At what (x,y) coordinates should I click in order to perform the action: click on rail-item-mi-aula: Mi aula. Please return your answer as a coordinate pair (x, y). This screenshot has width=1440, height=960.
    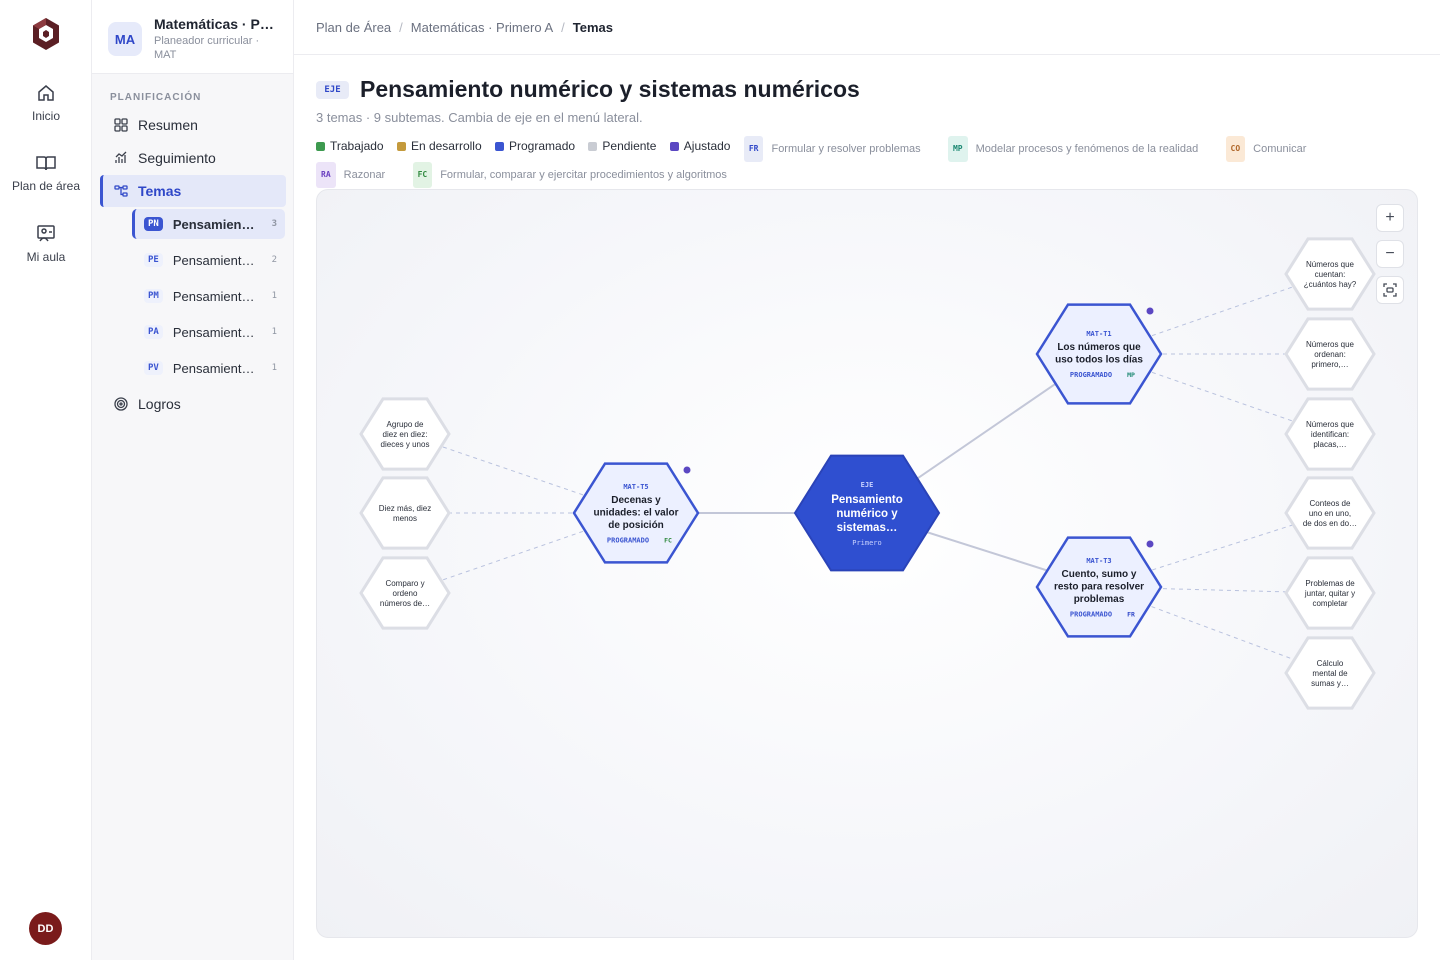
    Looking at the image, I should click on (46, 244).